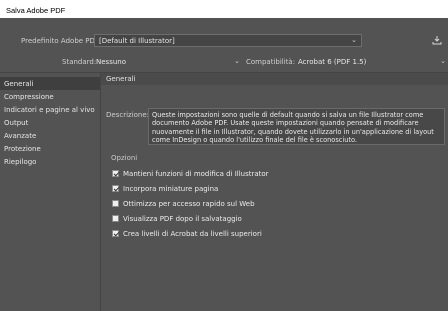 This screenshot has width=448, height=311. I want to click on sidebar-item-avanzate: Avanzate, so click(50, 135).